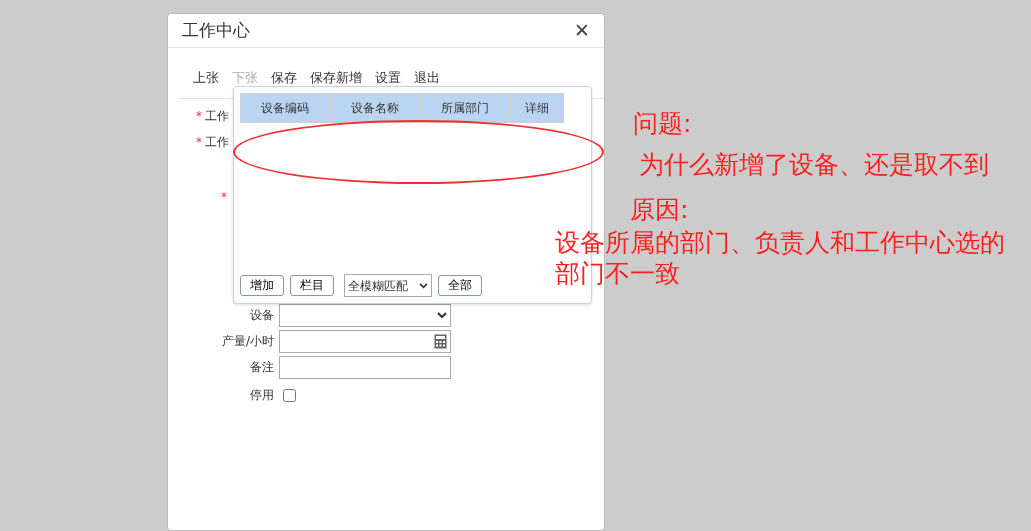 The image size is (1031, 531). Describe the element at coordinates (262, 315) in the screenshot. I see `field-label: 设备` at that location.